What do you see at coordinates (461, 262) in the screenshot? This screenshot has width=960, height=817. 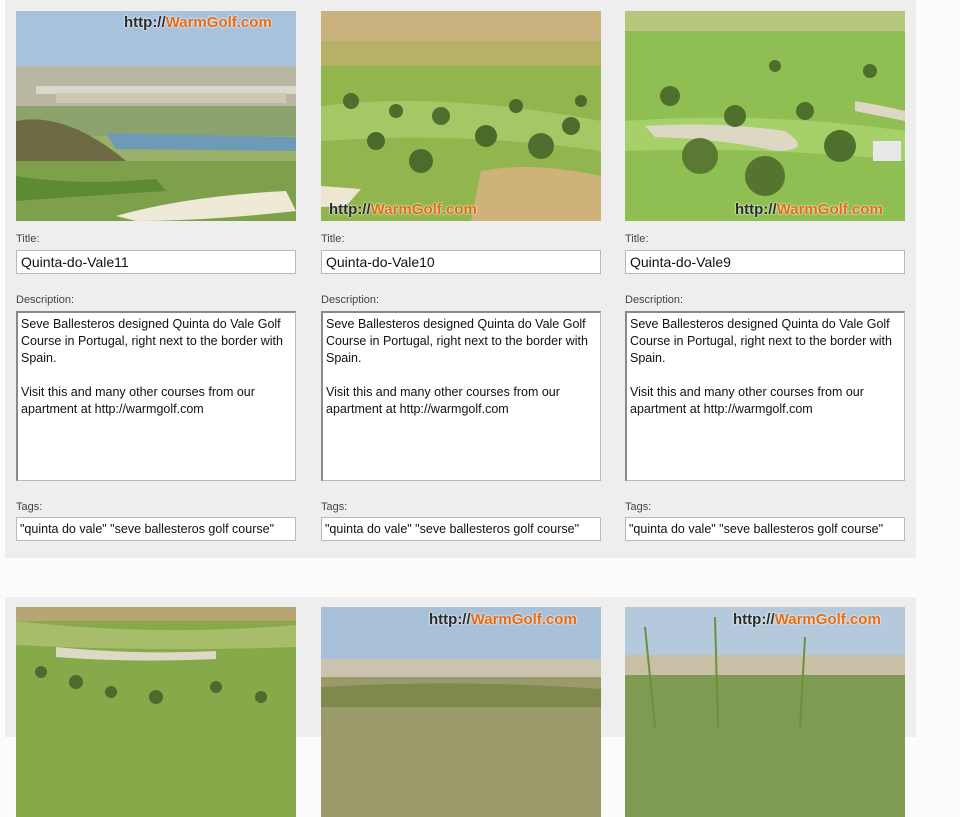 I see `title-input: Quinta-do-Vale10` at bounding box center [461, 262].